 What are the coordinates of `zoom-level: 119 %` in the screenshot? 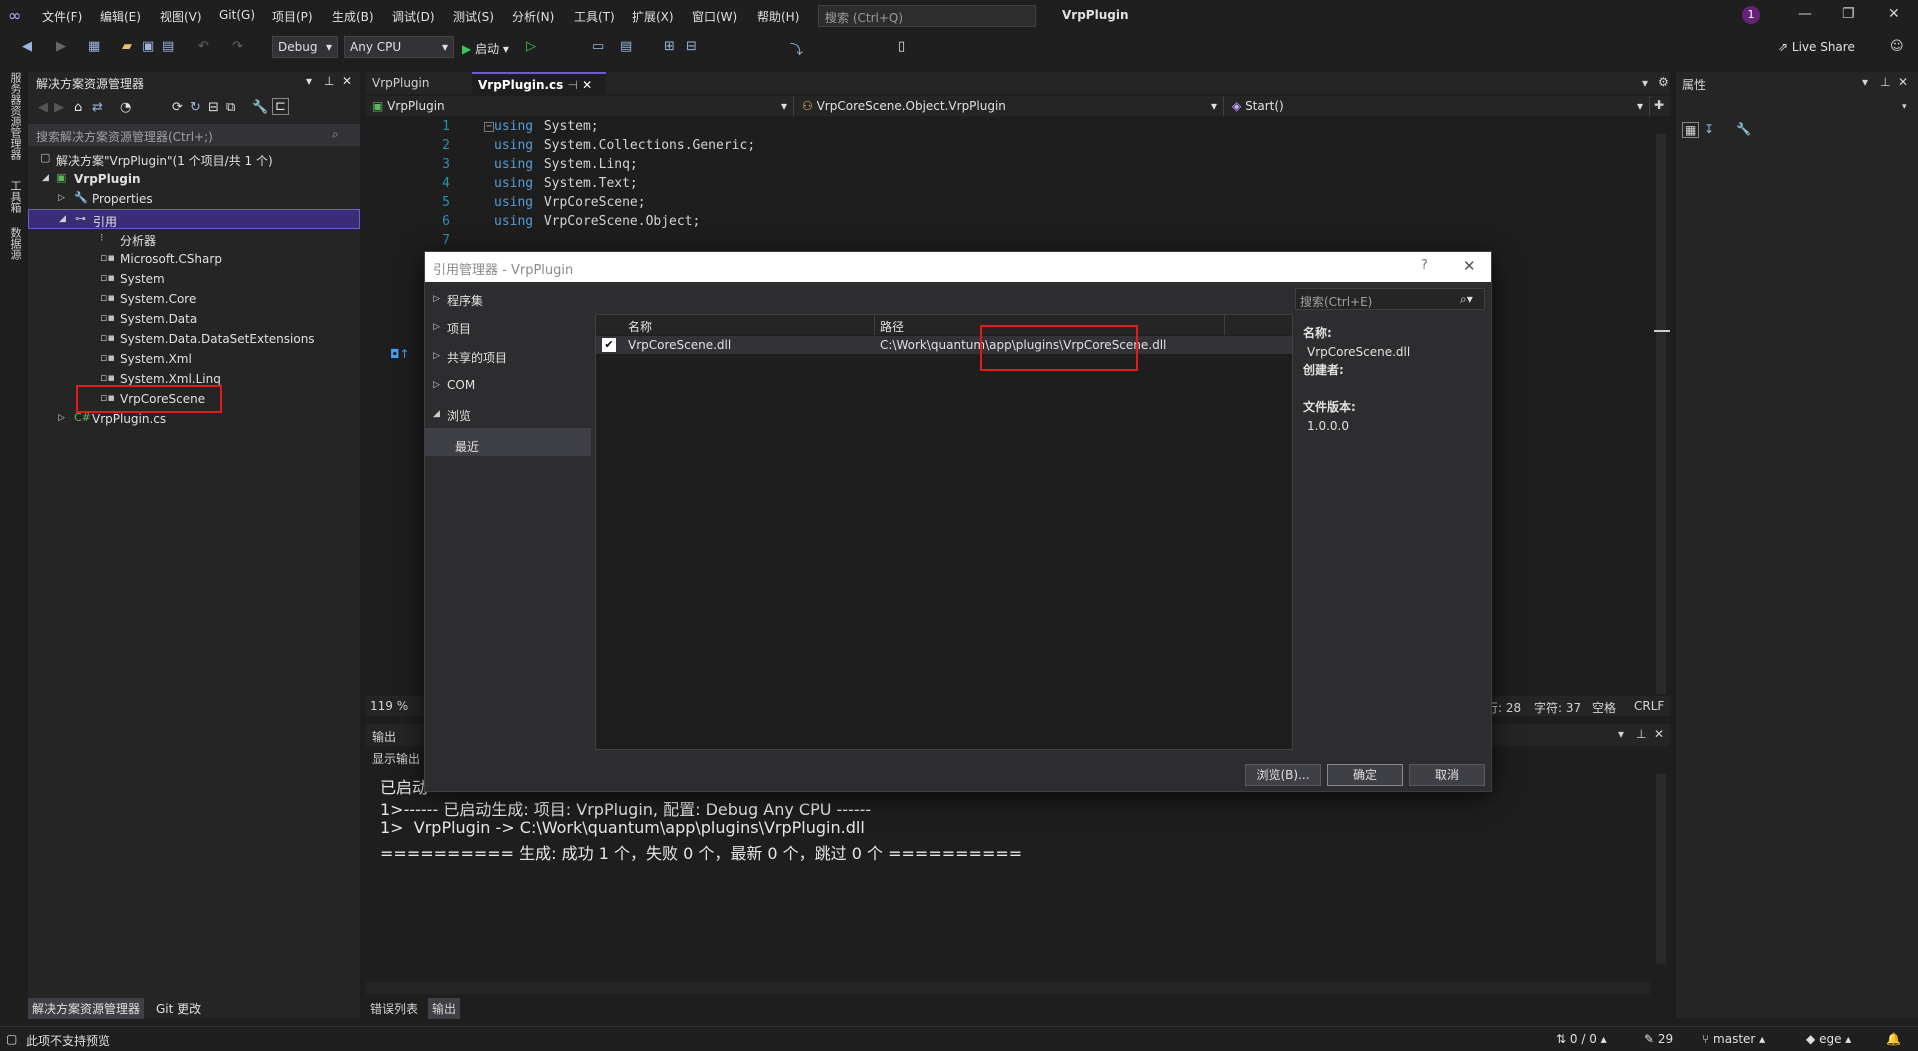 It's located at (389, 706).